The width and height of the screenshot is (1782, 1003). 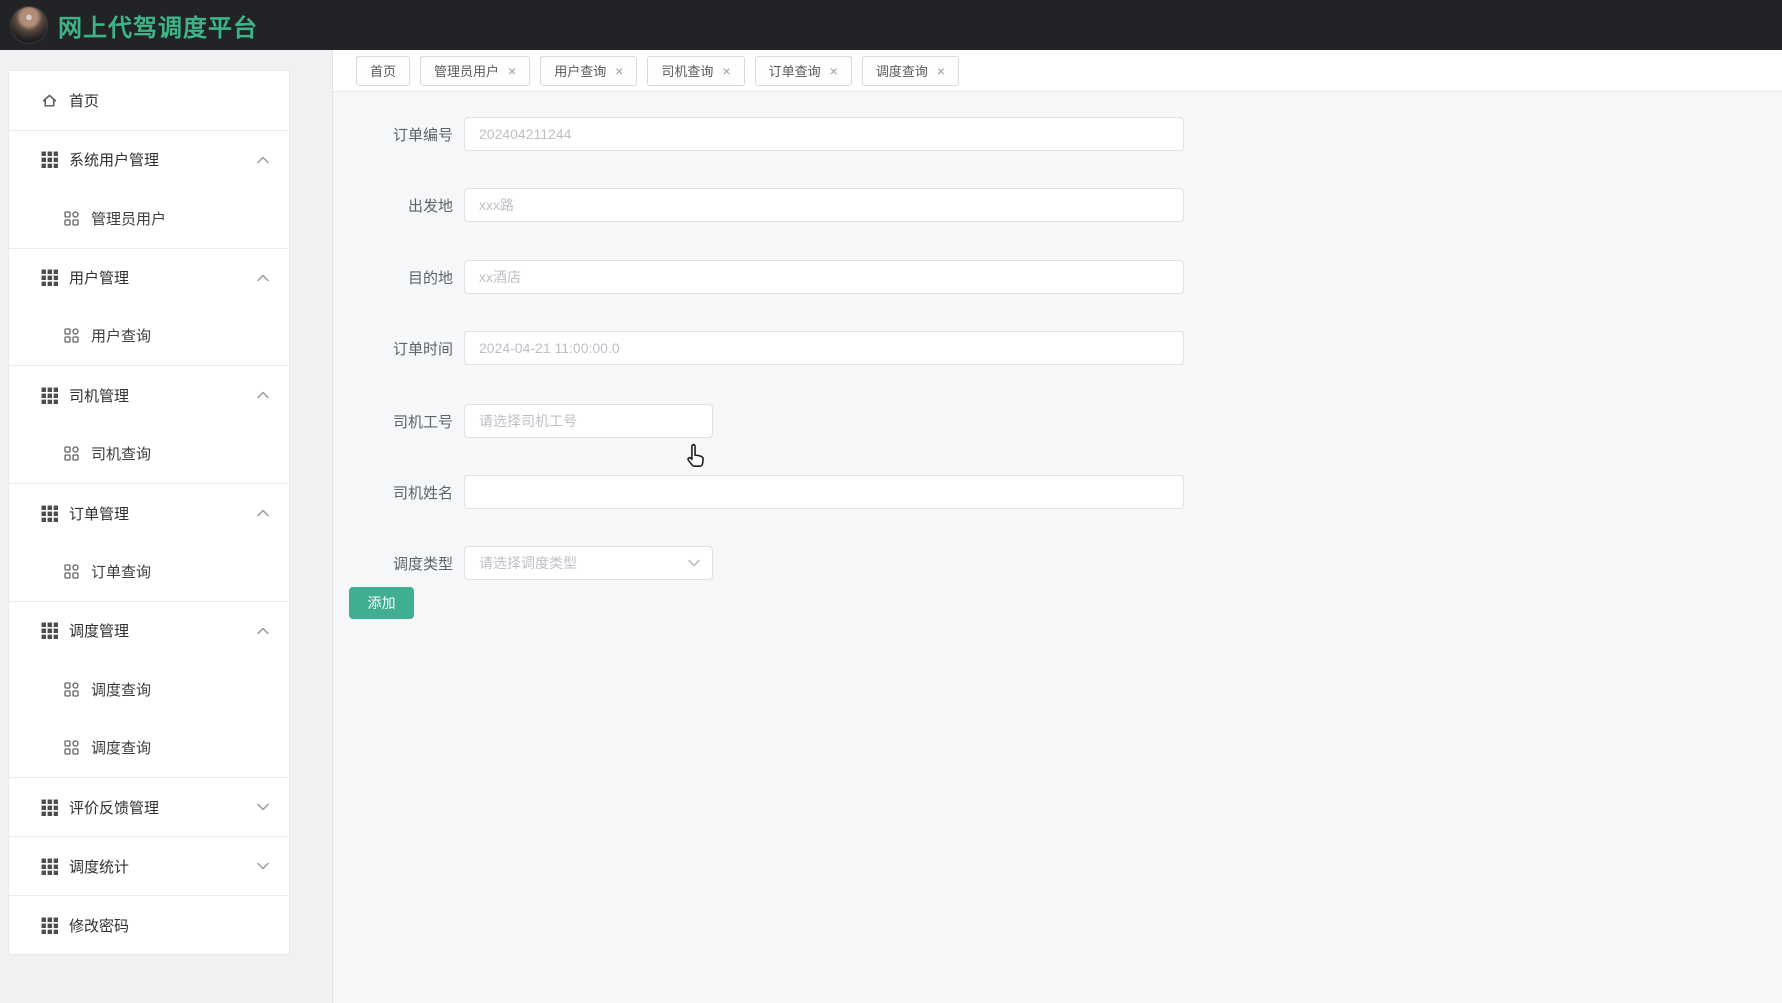 What do you see at coordinates (783, 421) in the screenshot?
I see `form-row-driver-id: 司机工号` at bounding box center [783, 421].